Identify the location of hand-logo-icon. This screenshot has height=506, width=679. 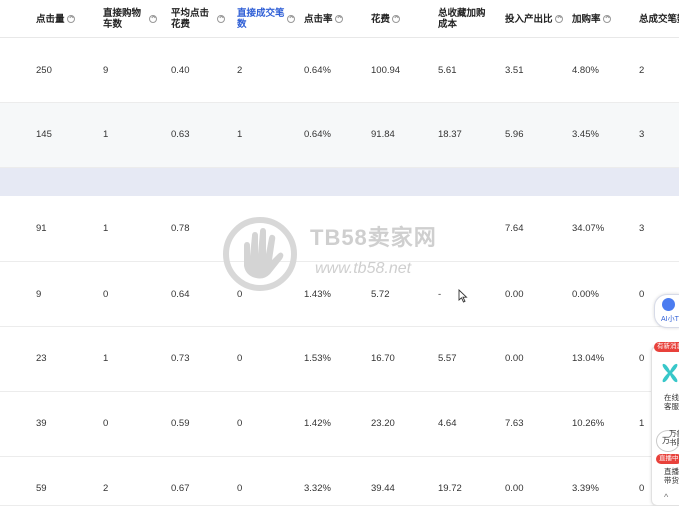
(260, 254).